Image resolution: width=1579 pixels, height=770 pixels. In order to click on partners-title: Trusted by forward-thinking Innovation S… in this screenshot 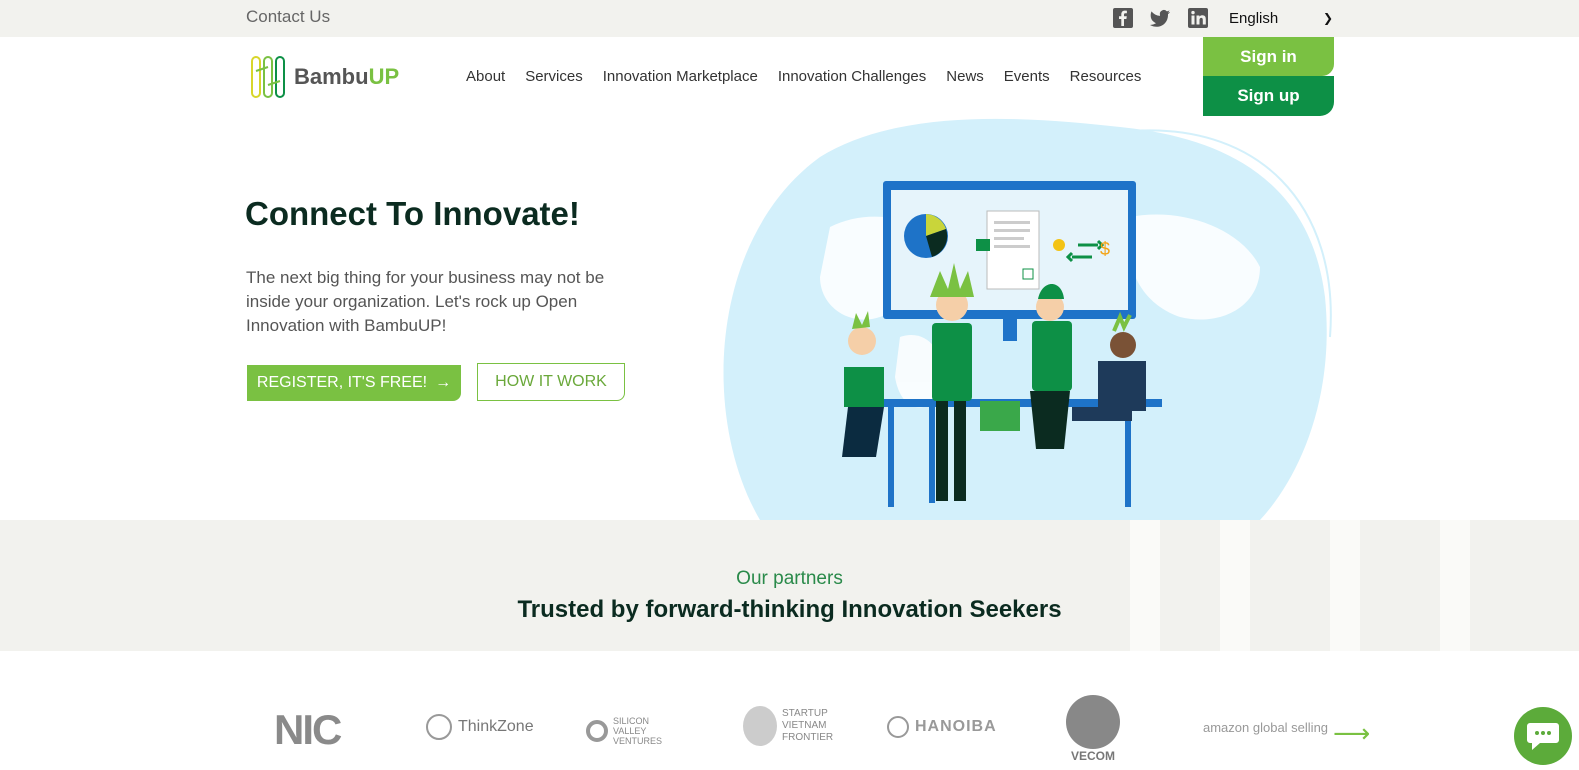, I will do `click(789, 609)`.